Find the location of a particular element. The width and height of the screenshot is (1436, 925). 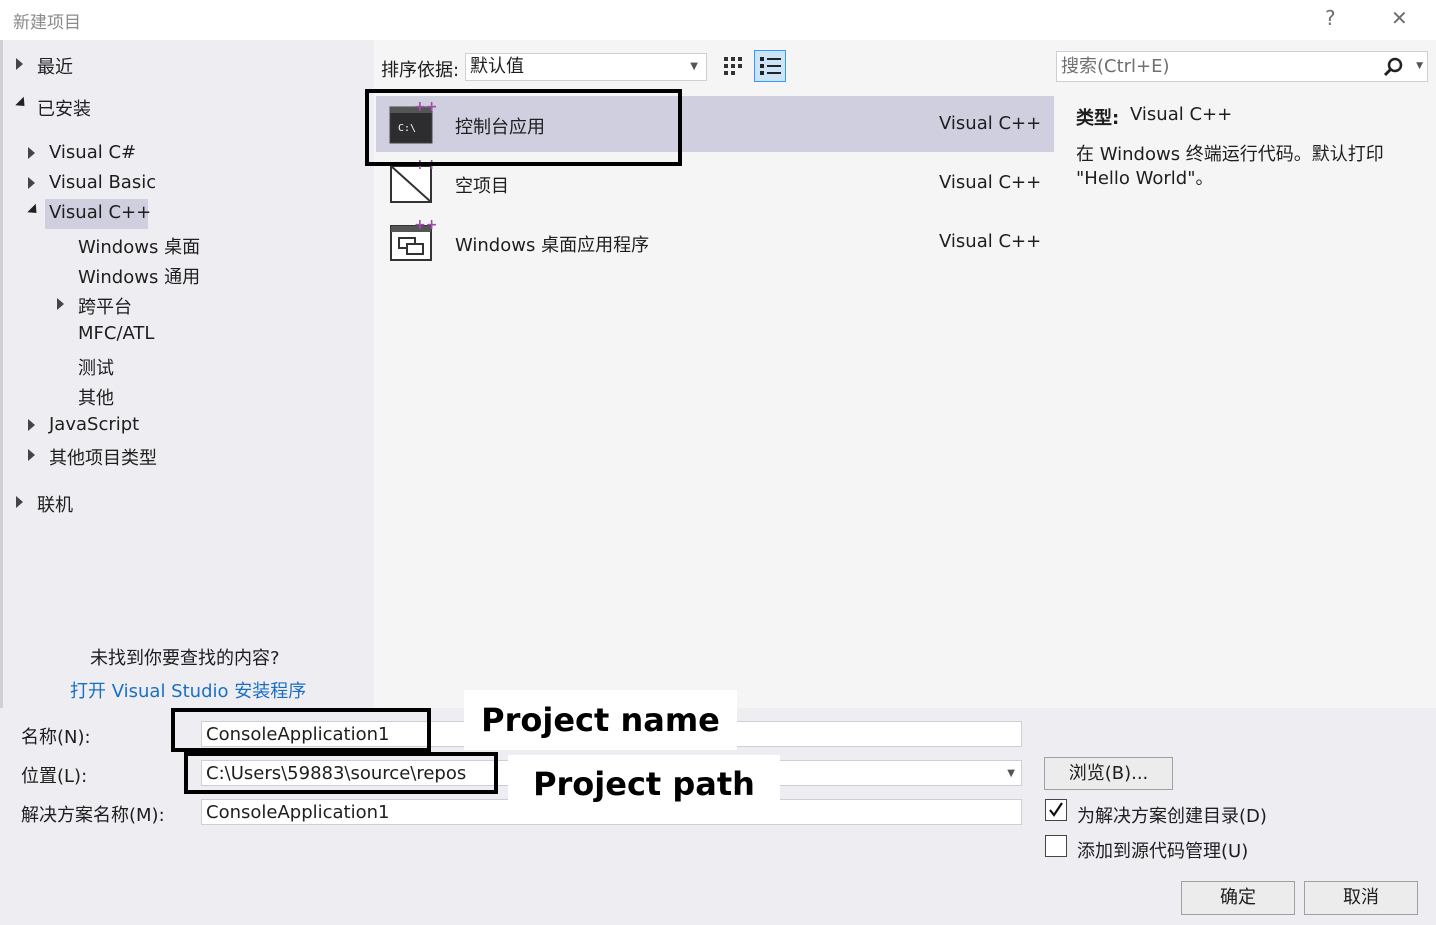

solution-name-value: ConsoleApplication1 is located at coordinates (298, 812).